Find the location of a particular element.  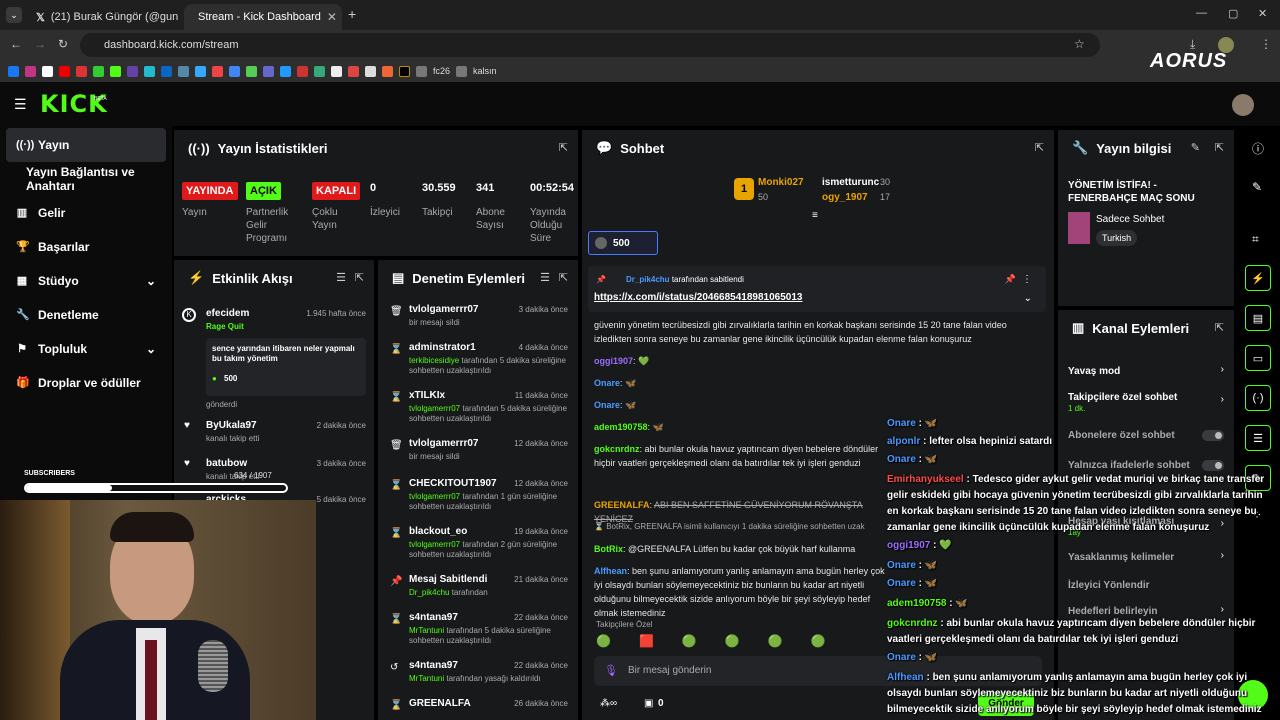

sidebar-item-yayin: ((·)) Yayın is located at coordinates (86, 145).